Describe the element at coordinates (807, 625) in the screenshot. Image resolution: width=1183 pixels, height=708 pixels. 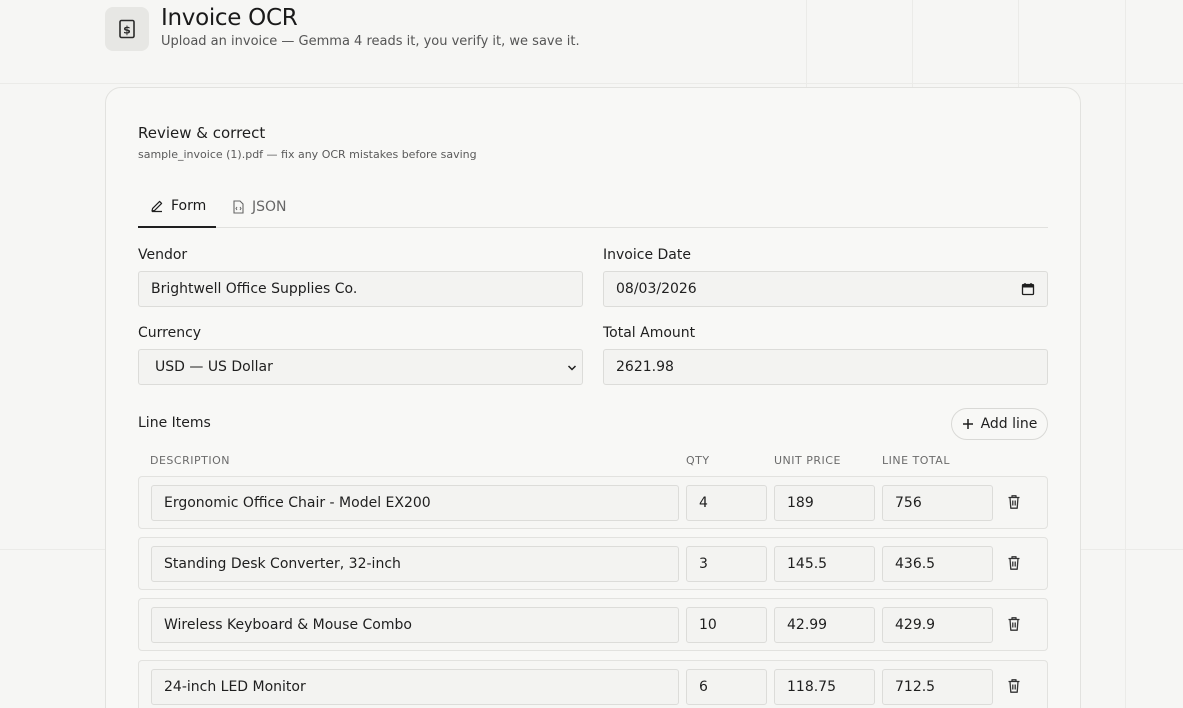
I see `unit-price-value: 42.99` at that location.